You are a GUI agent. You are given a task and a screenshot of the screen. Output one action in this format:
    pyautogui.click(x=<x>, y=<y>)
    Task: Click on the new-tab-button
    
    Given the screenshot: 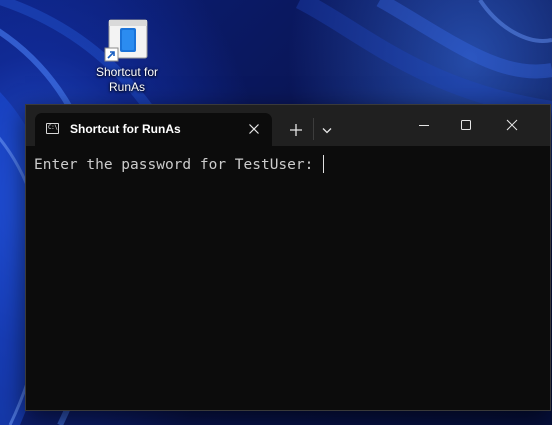 What is the action you would take?
    pyautogui.click(x=296, y=130)
    